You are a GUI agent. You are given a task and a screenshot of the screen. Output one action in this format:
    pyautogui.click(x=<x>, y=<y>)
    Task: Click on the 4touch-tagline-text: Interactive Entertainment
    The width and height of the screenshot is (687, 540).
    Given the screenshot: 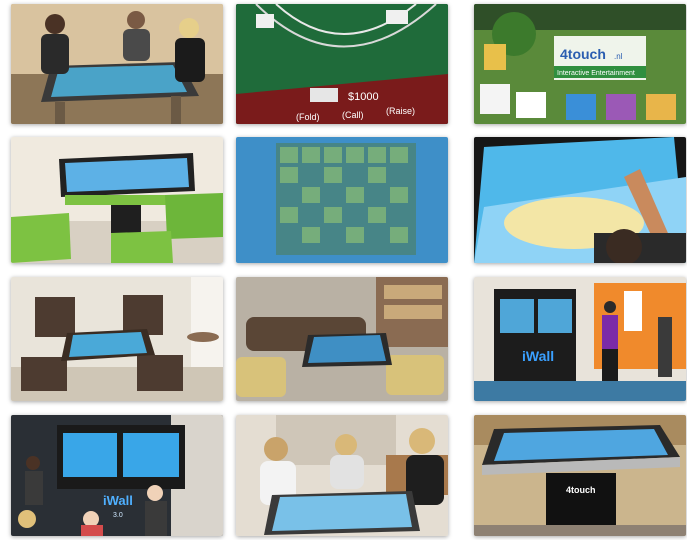 What is the action you would take?
    pyautogui.click(x=596, y=73)
    